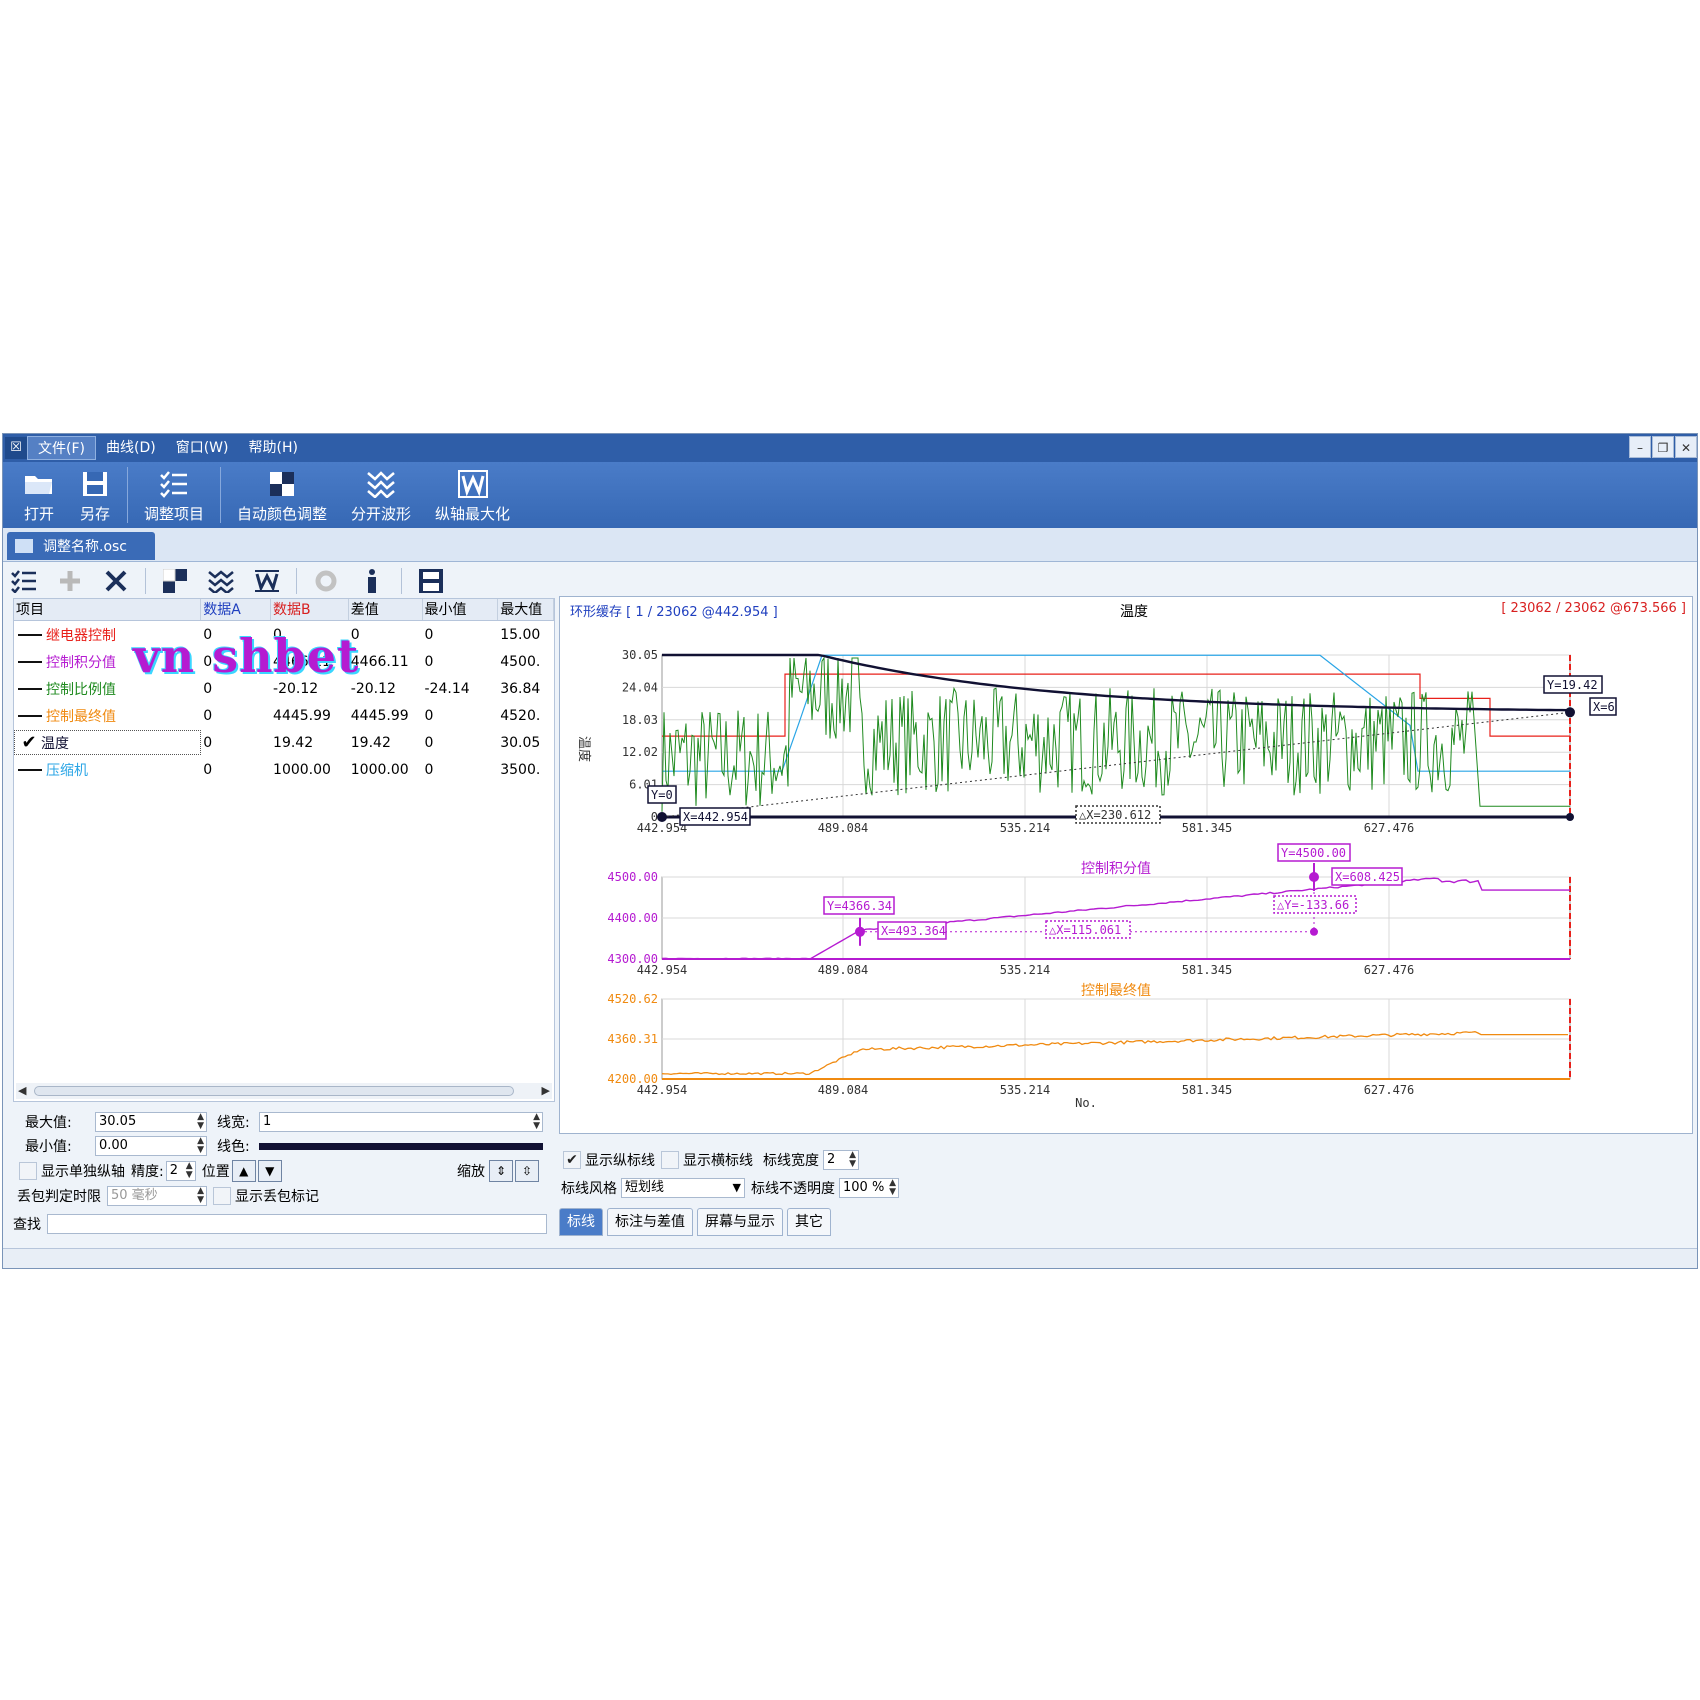 This screenshot has height=1700, width=1700. I want to click on folder-open-icon, so click(39, 484).